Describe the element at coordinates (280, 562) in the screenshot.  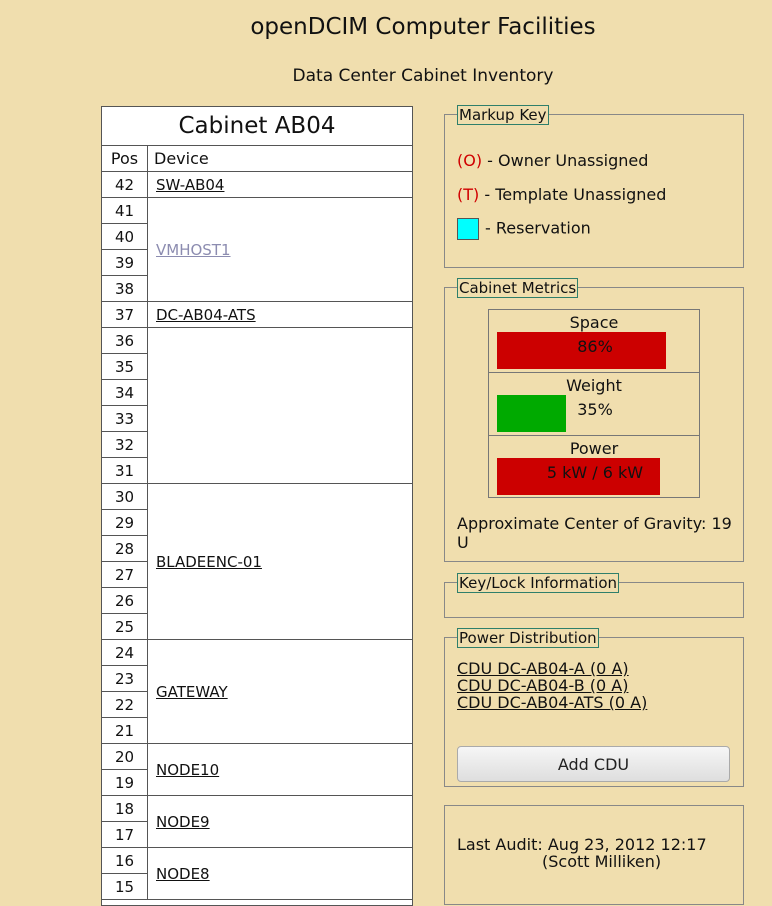
I see `device-cell: BLADEENC-01` at that location.